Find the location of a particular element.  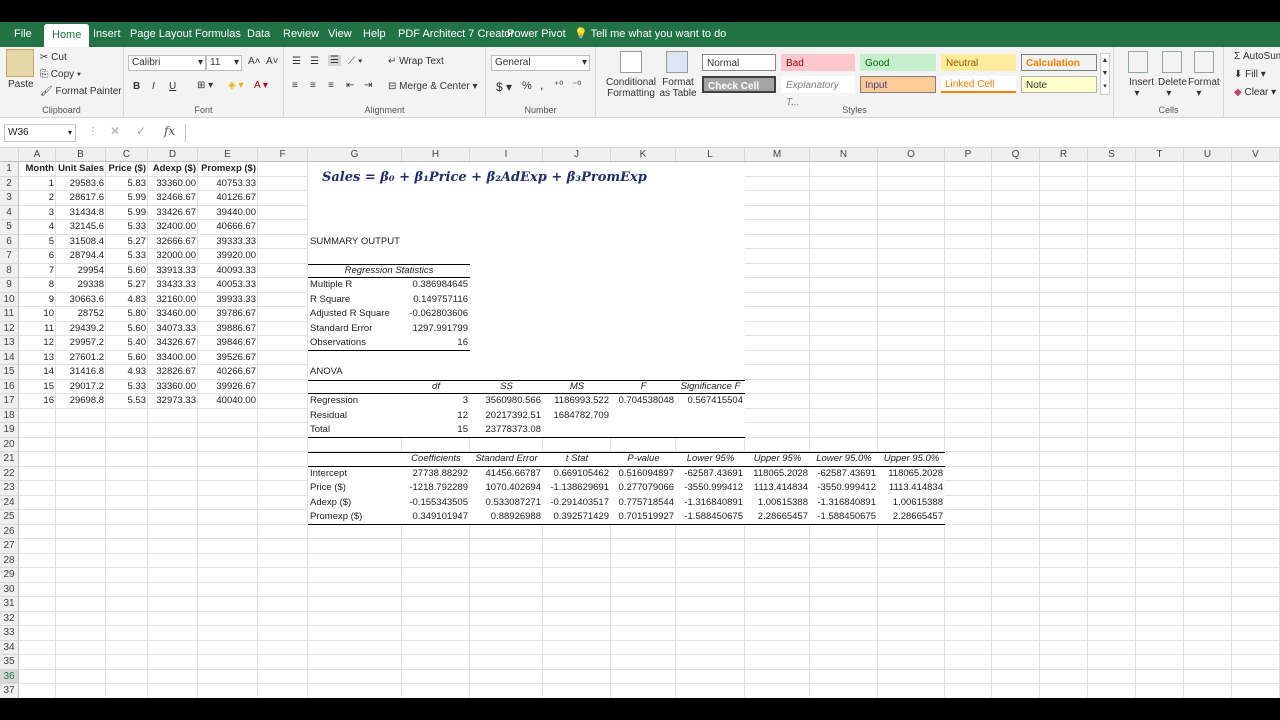

tab-home: Home is located at coordinates (67, 35).